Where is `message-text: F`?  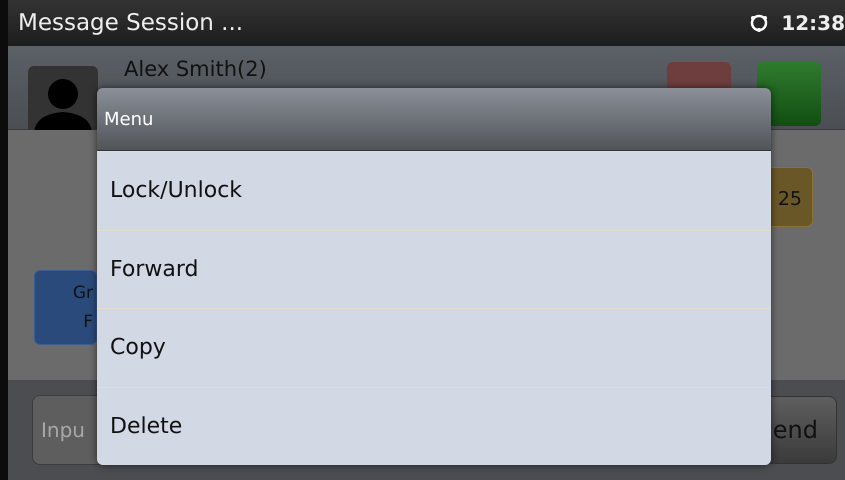 message-text: F is located at coordinates (88, 322).